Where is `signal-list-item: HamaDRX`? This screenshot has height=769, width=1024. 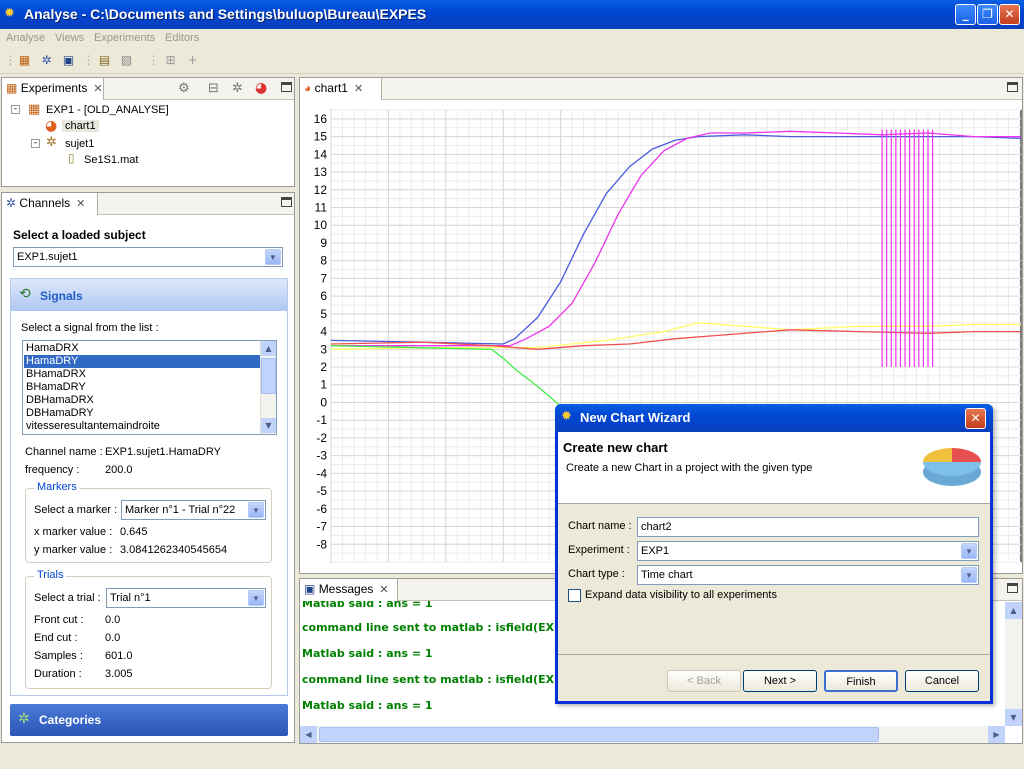 signal-list-item: HamaDRX is located at coordinates (142, 348).